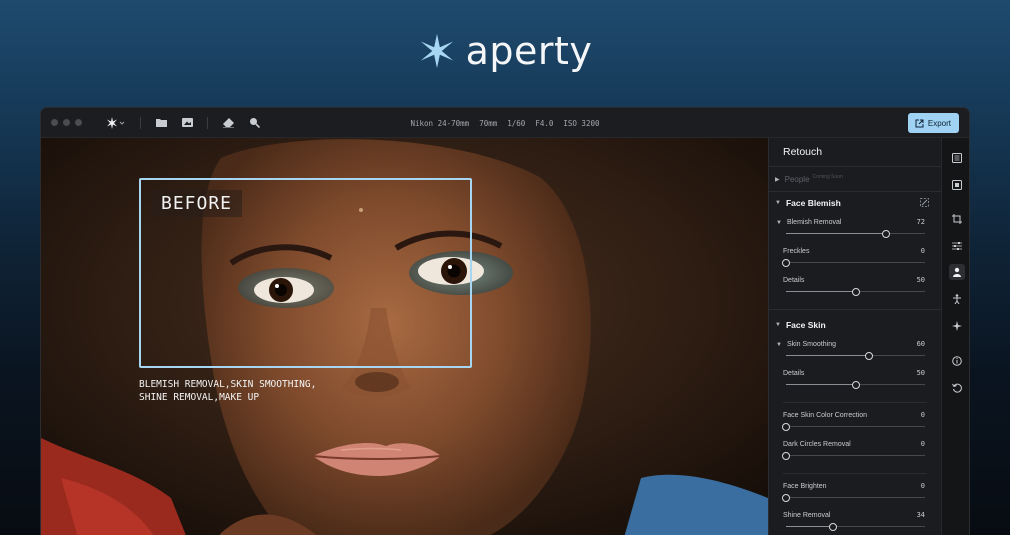 Image resolution: width=1010 pixels, height=535 pixels. I want to click on skin-color-correction-value: 0, so click(922, 415).